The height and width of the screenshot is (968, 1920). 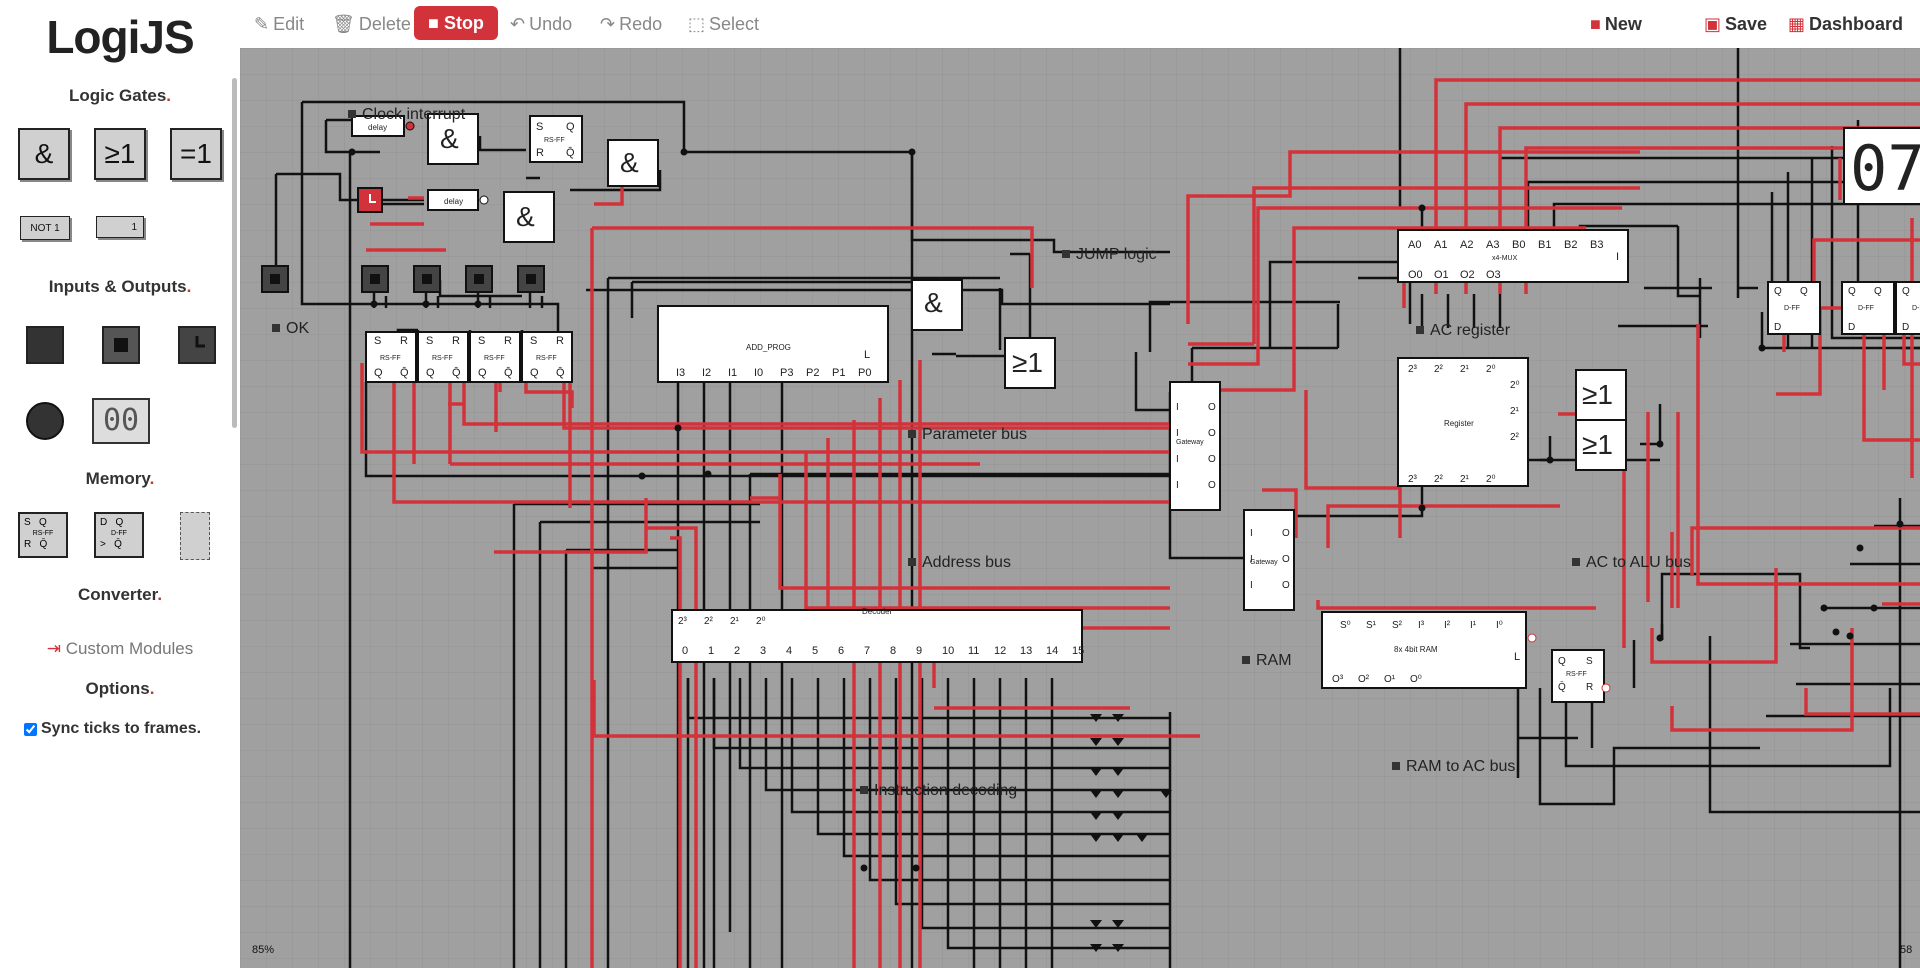 What do you see at coordinates (120, 227) in the screenshot?
I see `buffer-gate-button: 1` at bounding box center [120, 227].